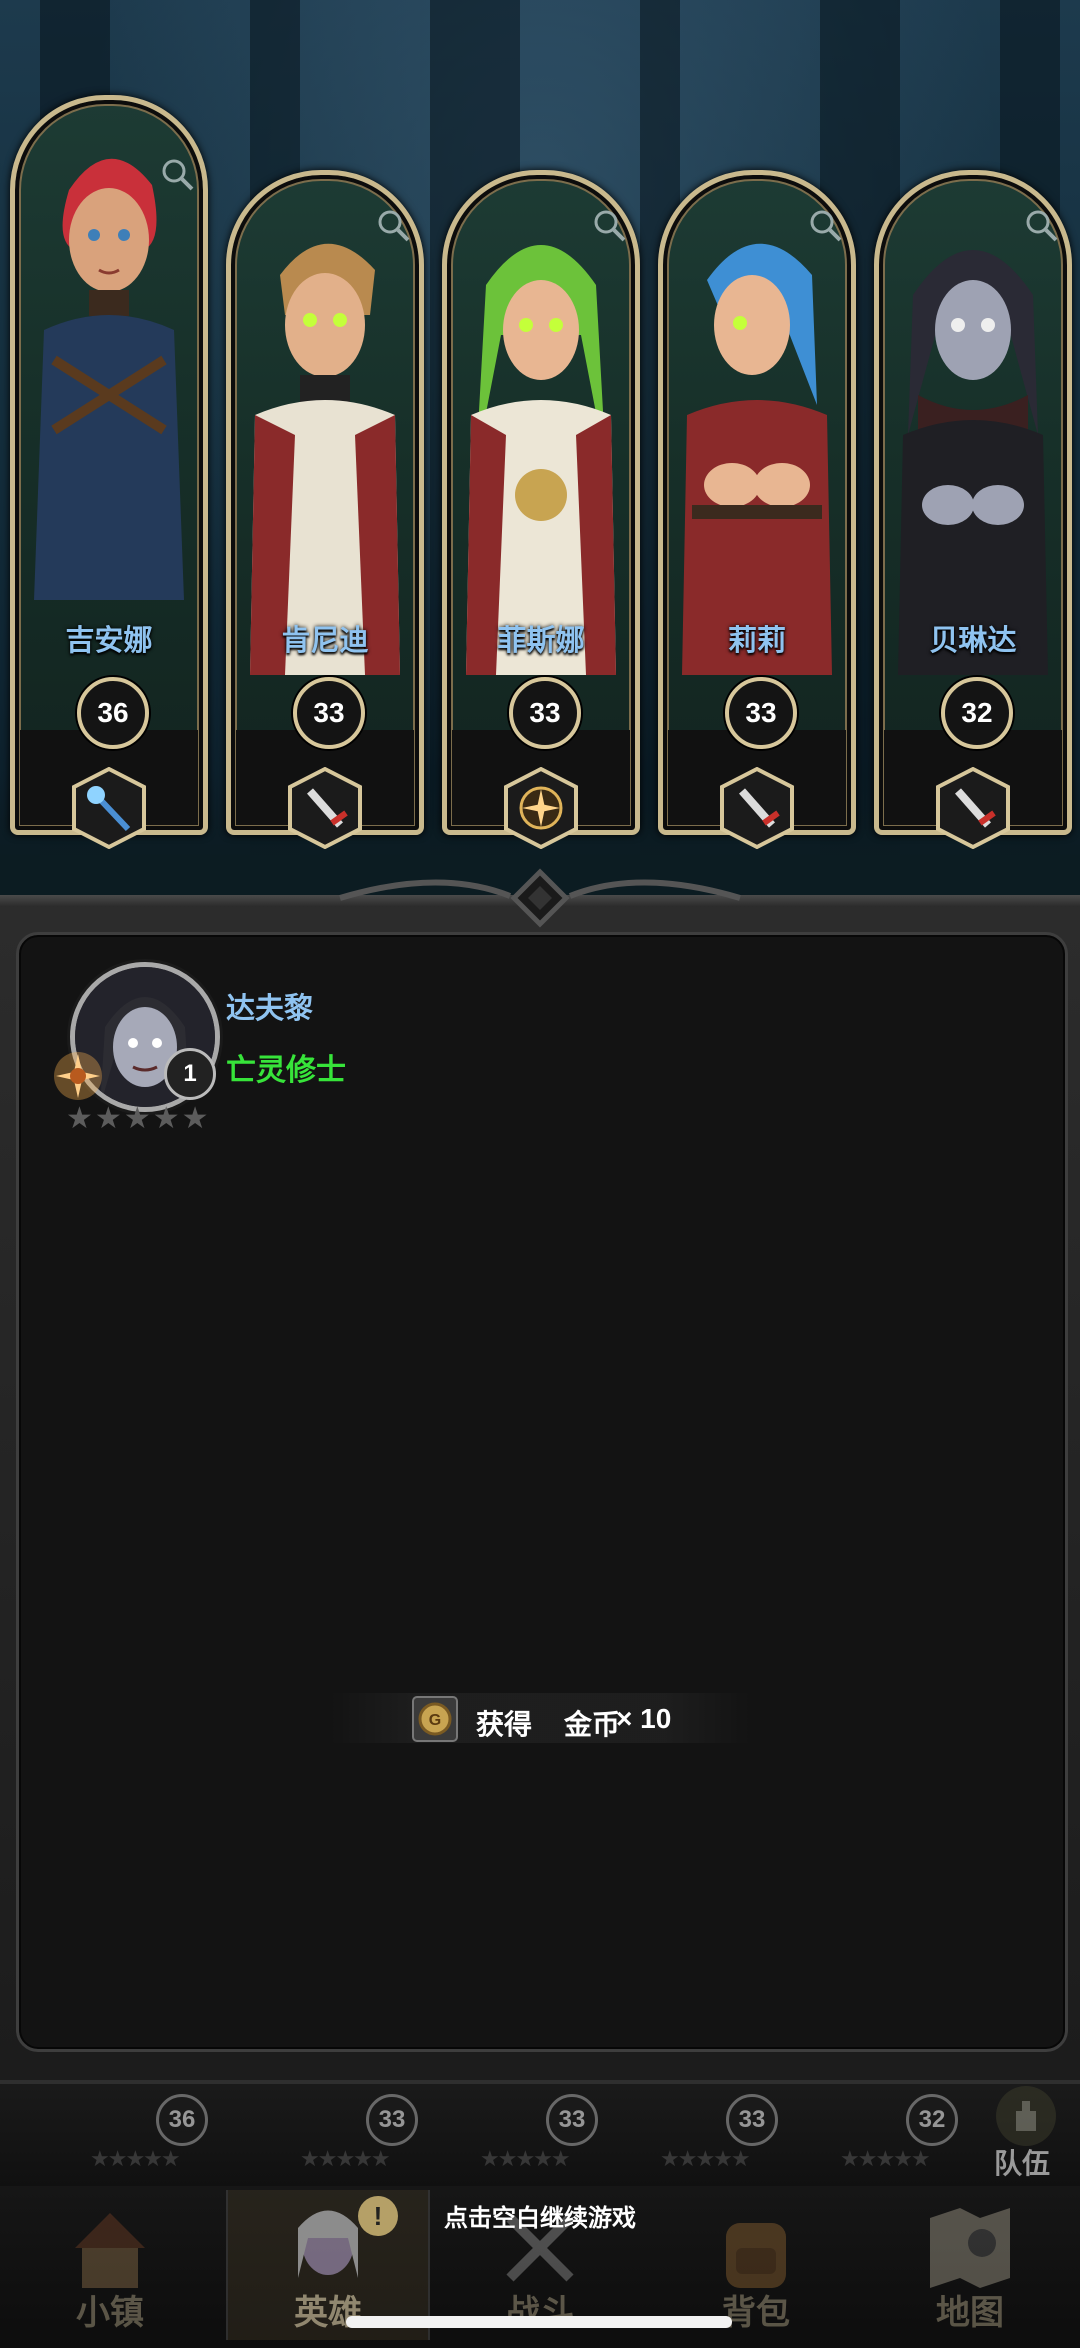 The width and height of the screenshot is (1080, 2348). Describe the element at coordinates (973, 509) in the screenshot. I see `hero-card-5: 贝琳达 32` at that location.